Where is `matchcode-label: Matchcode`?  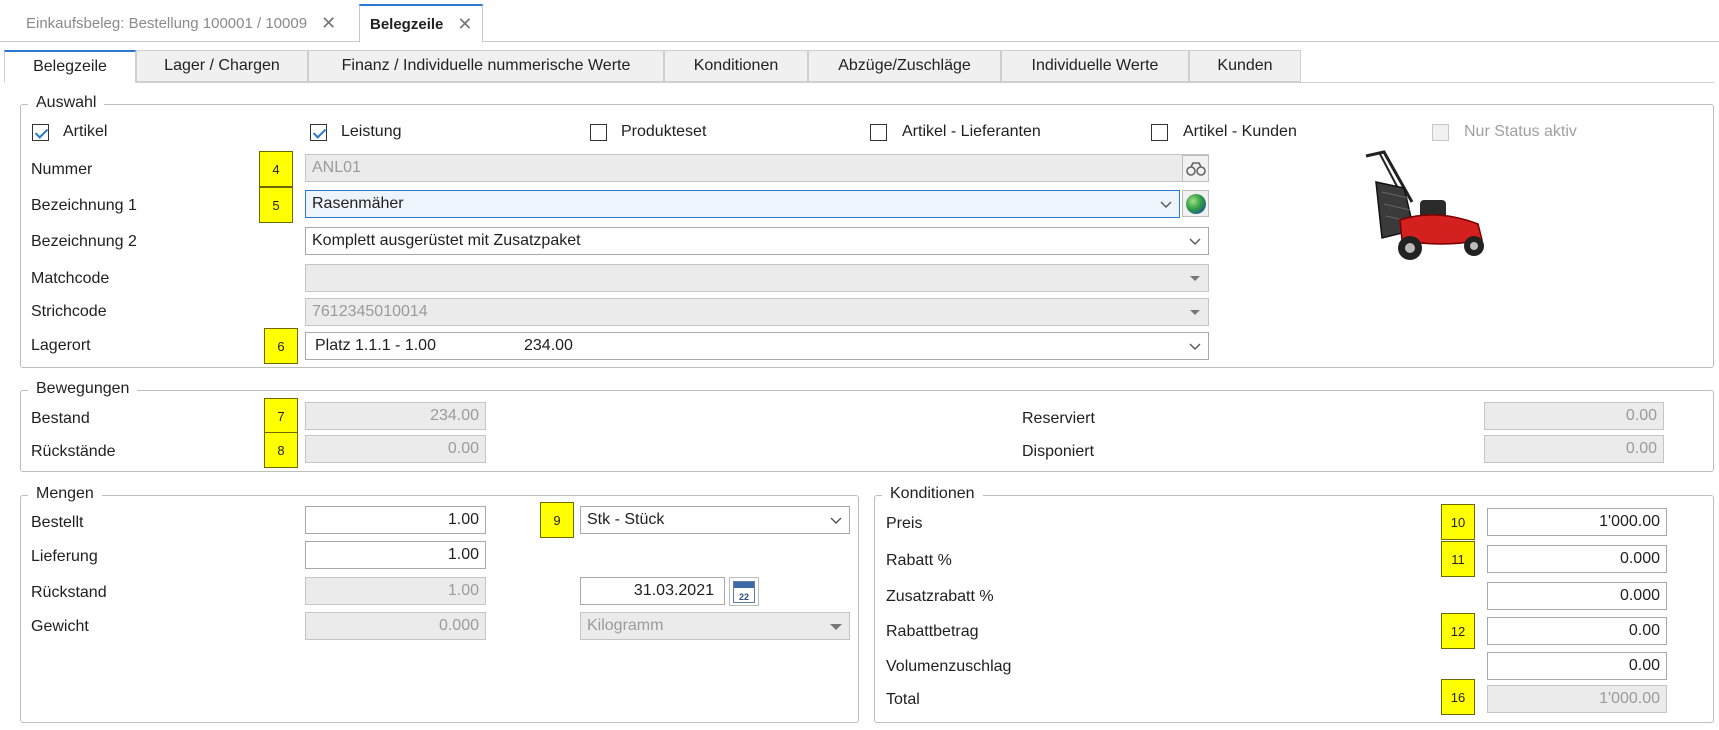
matchcode-label: Matchcode is located at coordinates (70, 278).